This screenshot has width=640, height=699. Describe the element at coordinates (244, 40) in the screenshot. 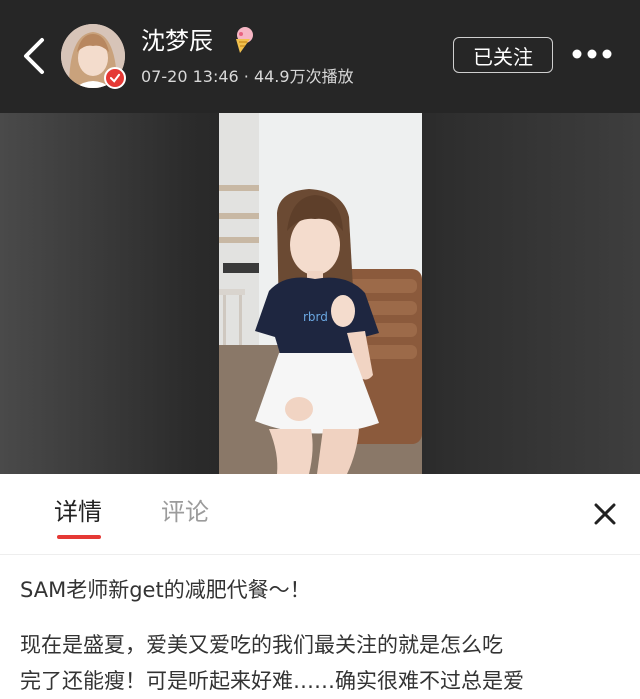

I see `ice-cream-badge-icon` at that location.